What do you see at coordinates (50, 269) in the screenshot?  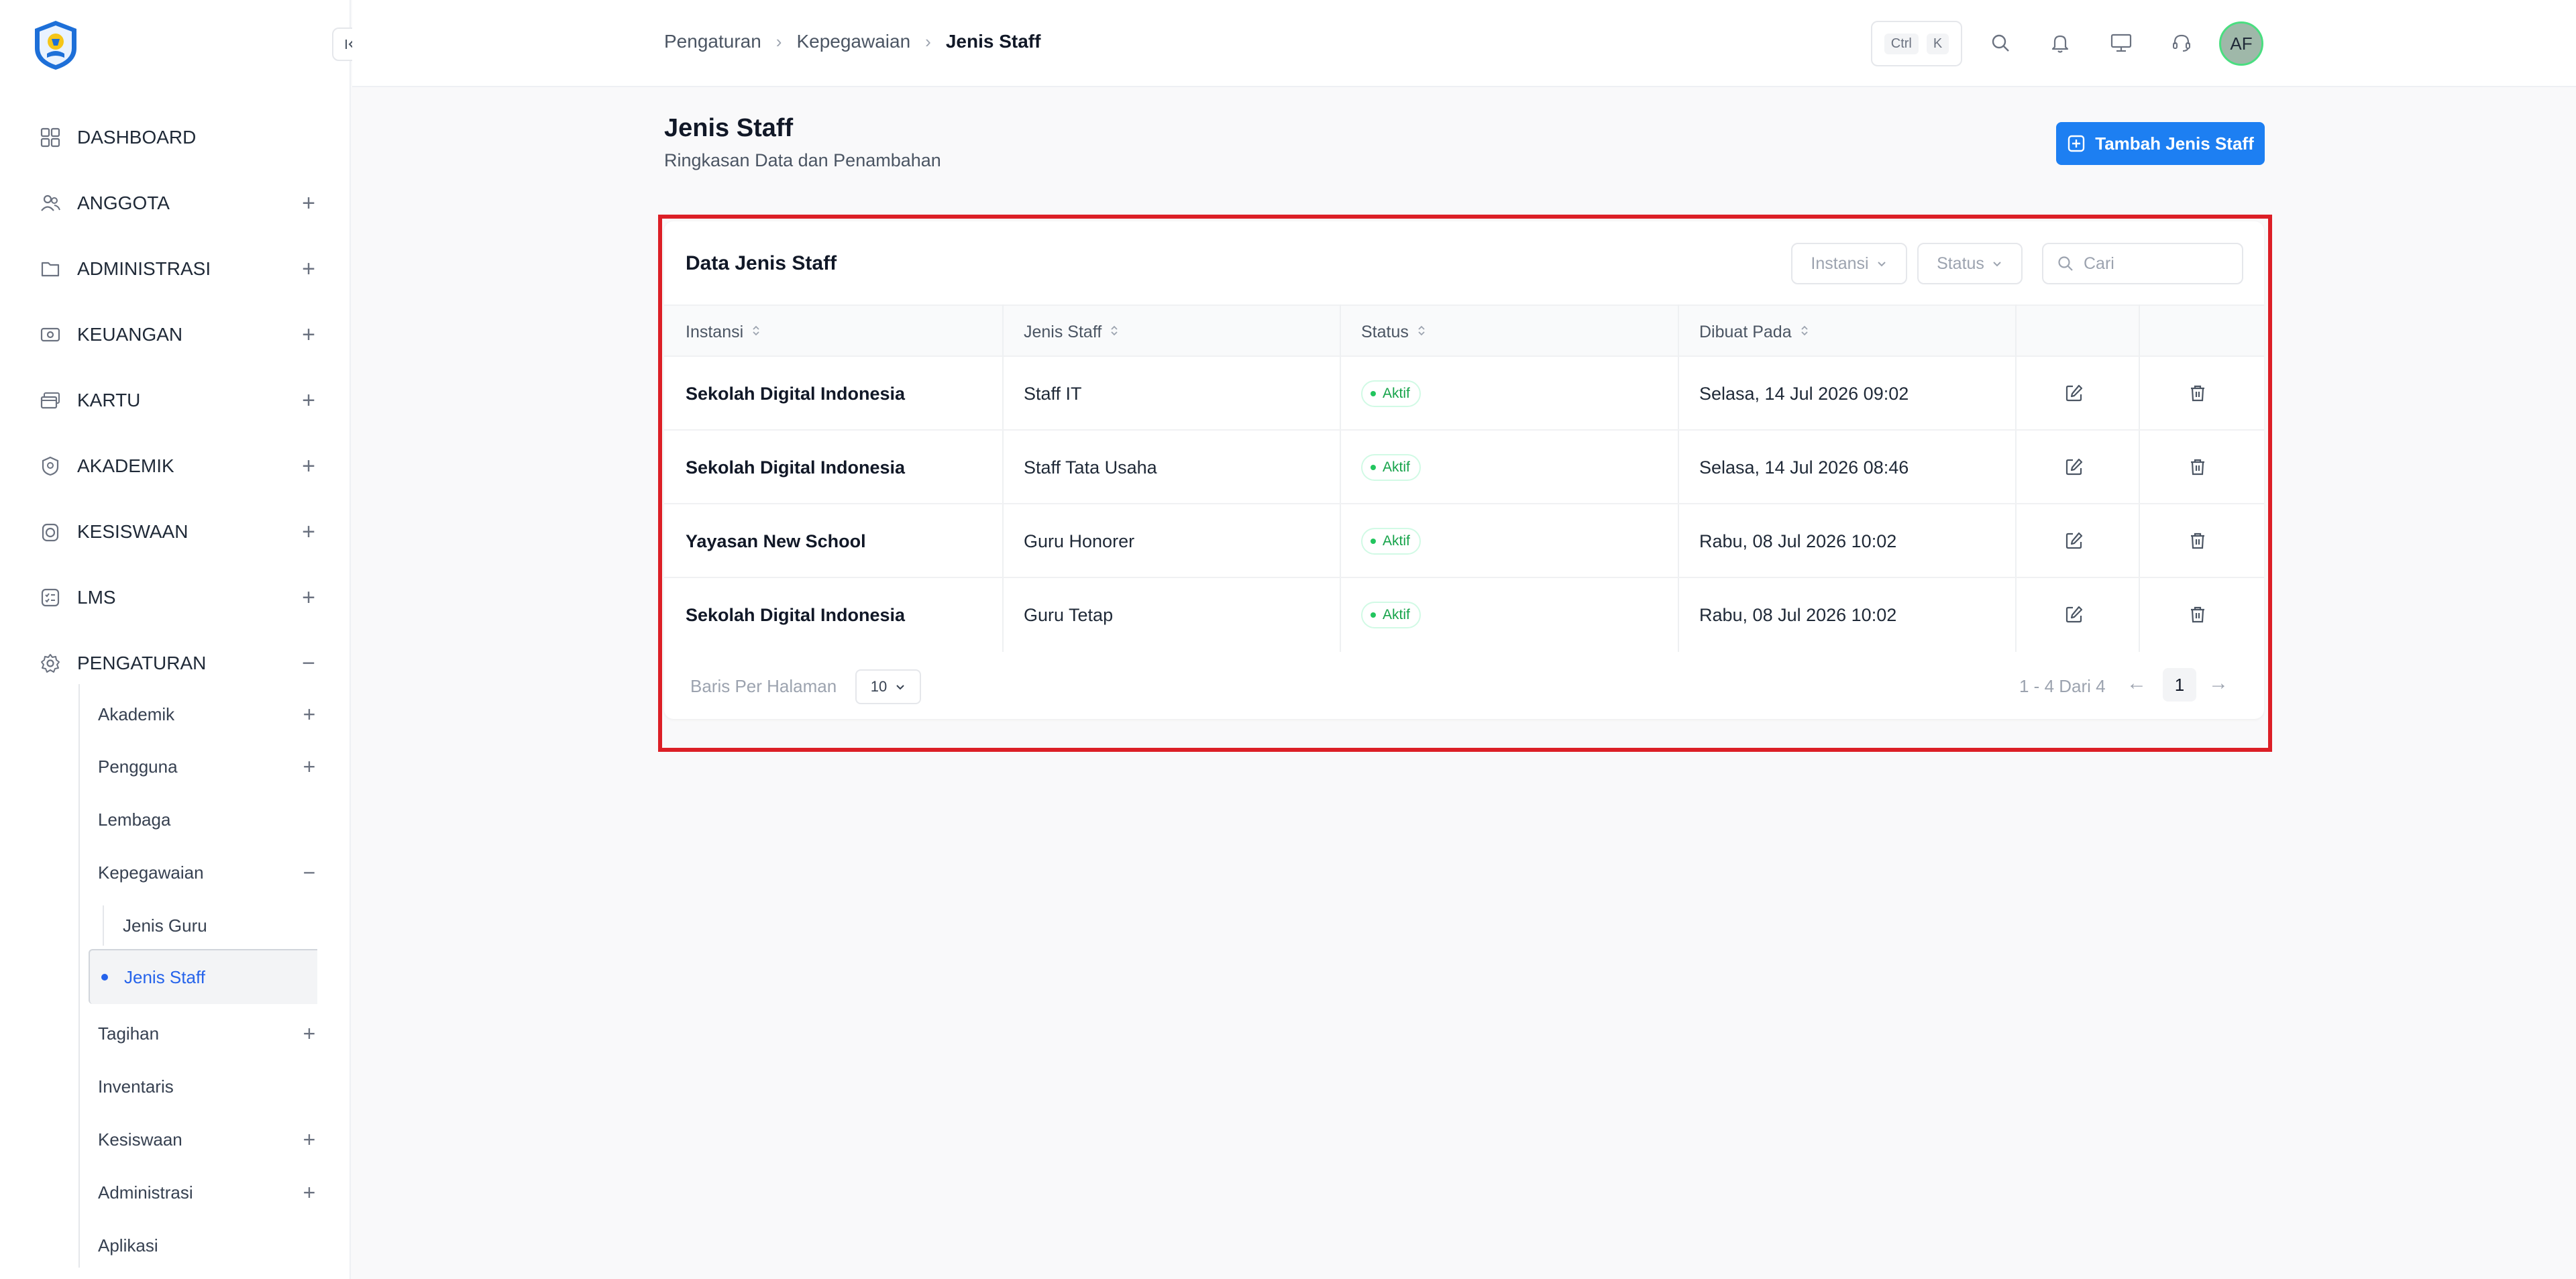 I see `folder-icon` at bounding box center [50, 269].